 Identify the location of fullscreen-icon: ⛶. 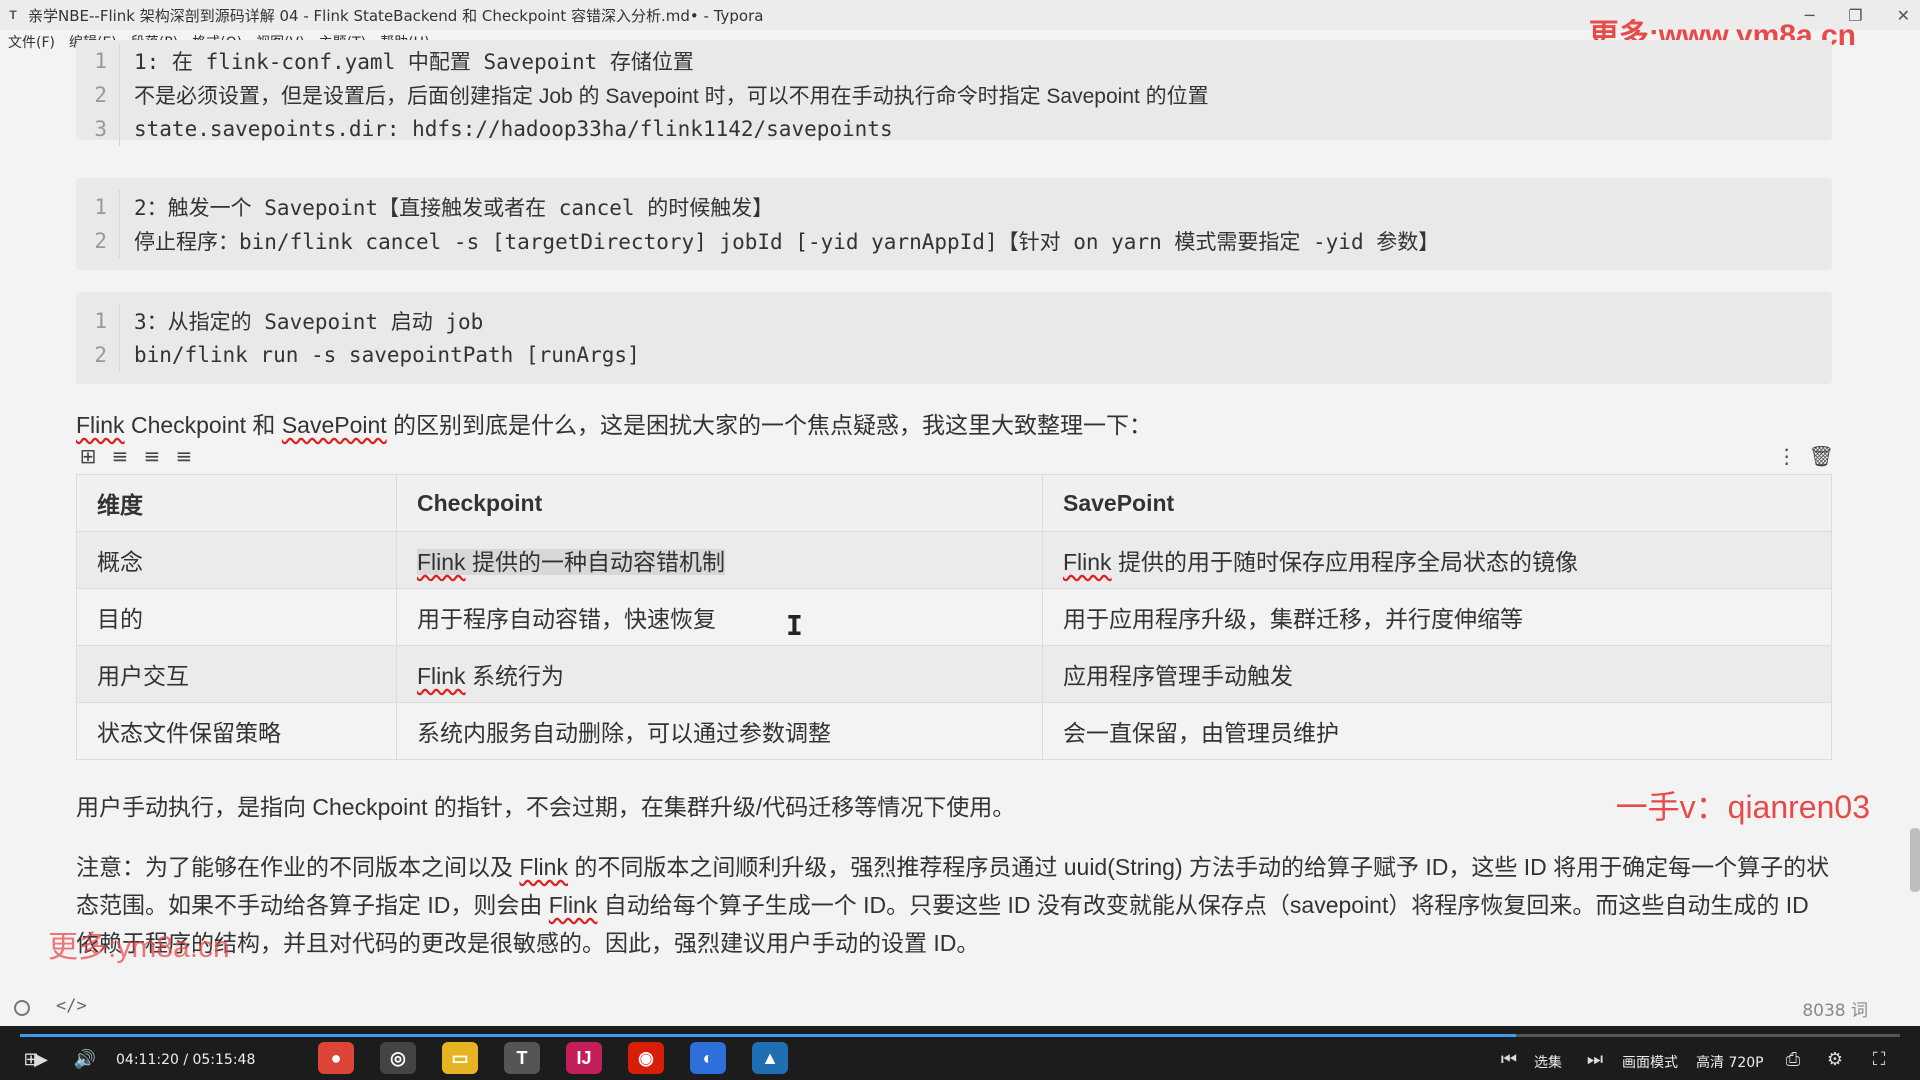
(1879, 1059).